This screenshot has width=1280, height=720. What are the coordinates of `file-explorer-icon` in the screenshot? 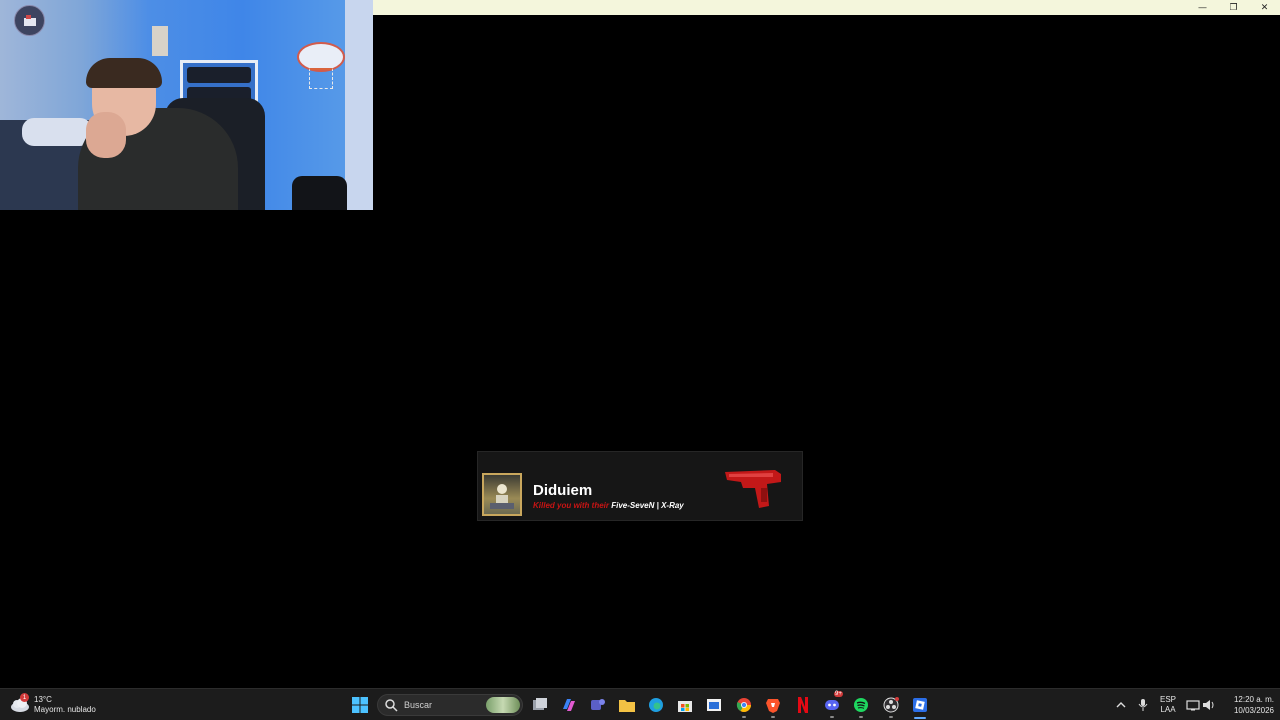 It's located at (627, 705).